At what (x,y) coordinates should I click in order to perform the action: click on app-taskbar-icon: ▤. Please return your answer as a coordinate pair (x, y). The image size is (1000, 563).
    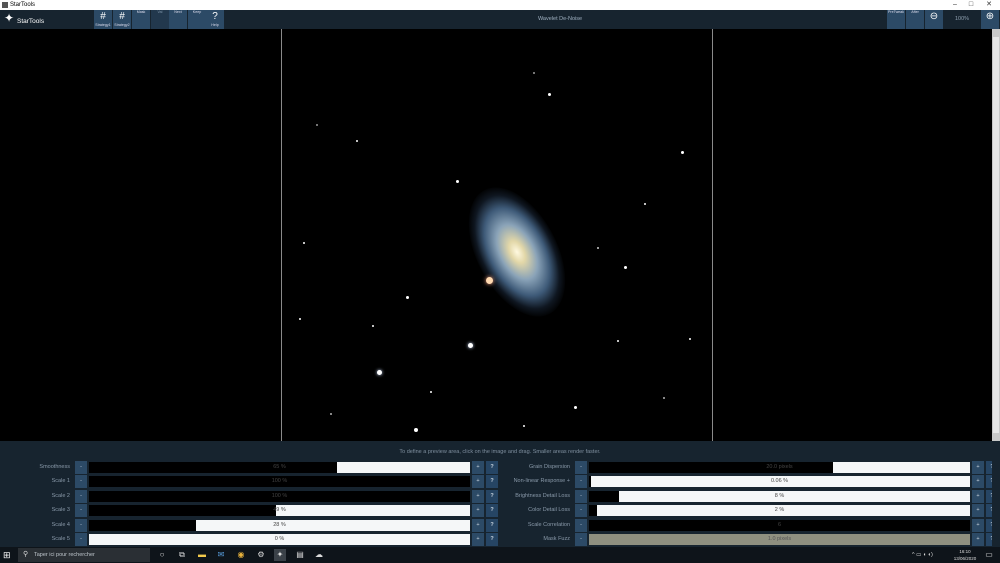
    Looking at the image, I should click on (300, 555).